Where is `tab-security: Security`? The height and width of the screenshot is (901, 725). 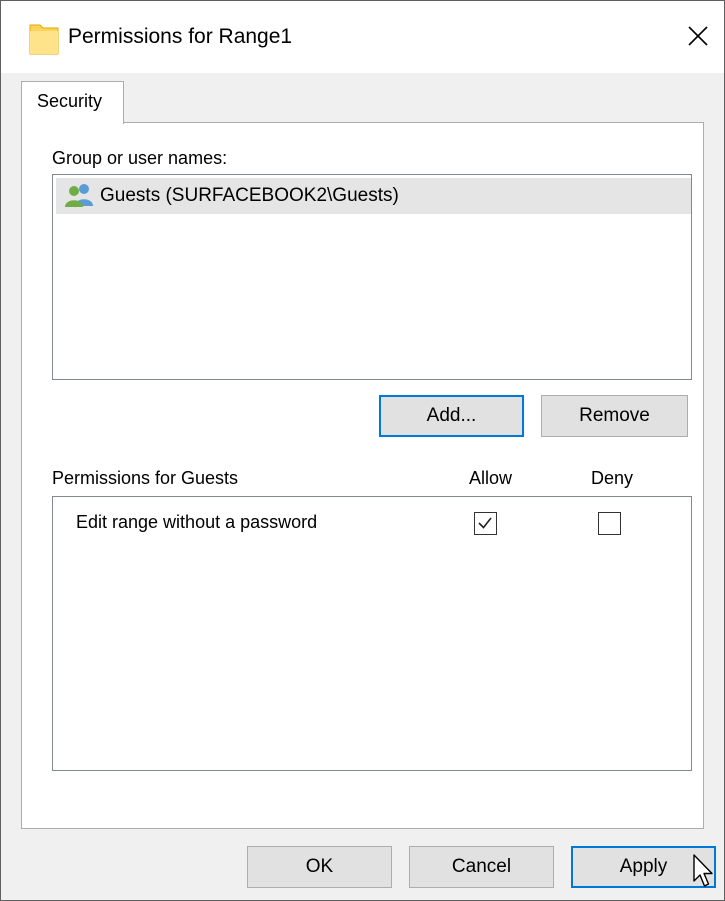
tab-security: Security is located at coordinates (72, 102).